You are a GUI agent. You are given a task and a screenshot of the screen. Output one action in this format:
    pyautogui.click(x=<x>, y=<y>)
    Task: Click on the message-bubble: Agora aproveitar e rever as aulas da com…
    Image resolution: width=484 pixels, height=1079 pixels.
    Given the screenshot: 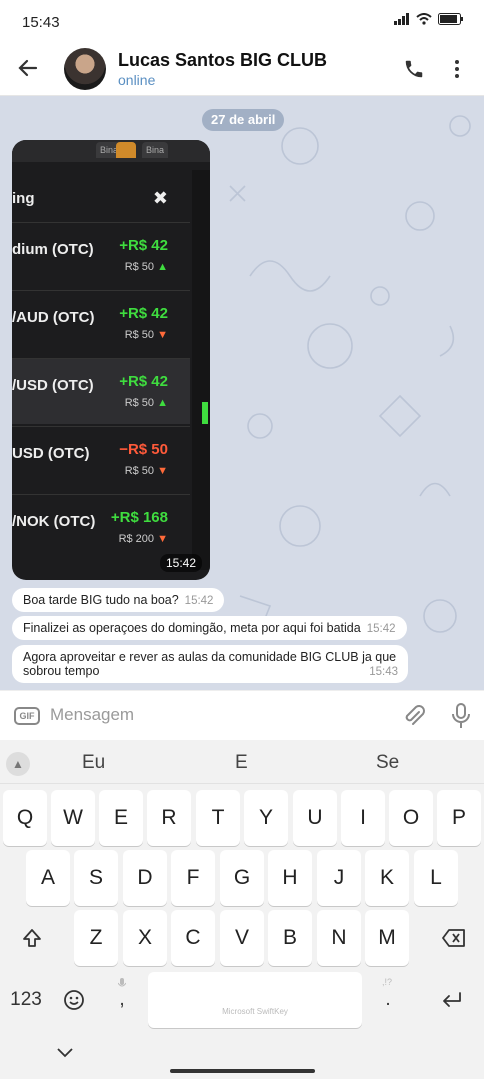 What is the action you would take?
    pyautogui.click(x=210, y=664)
    